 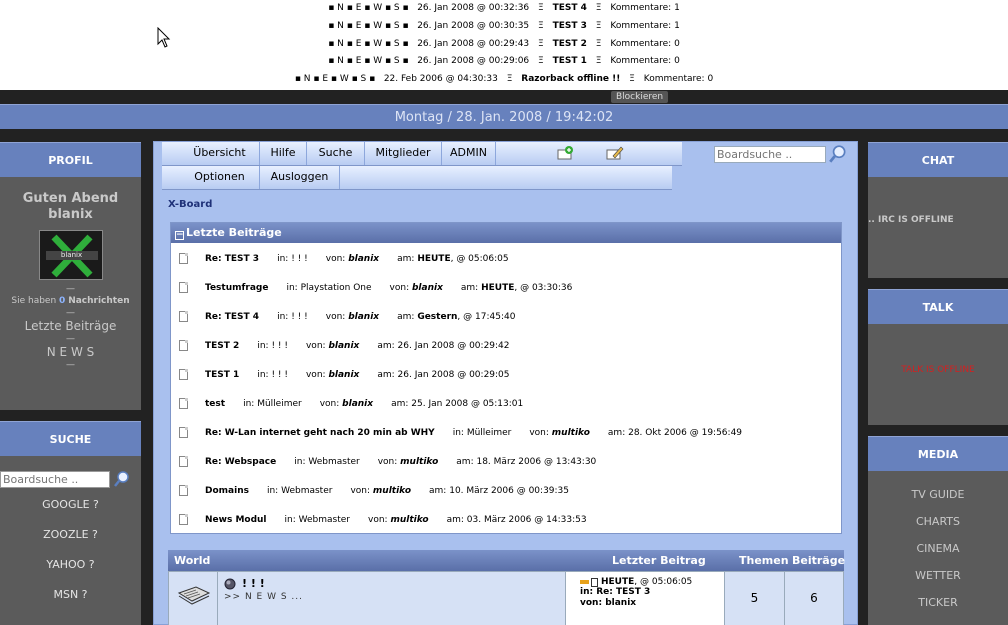 What do you see at coordinates (240, 462) in the screenshot?
I see `post-title: Re: Webspace` at bounding box center [240, 462].